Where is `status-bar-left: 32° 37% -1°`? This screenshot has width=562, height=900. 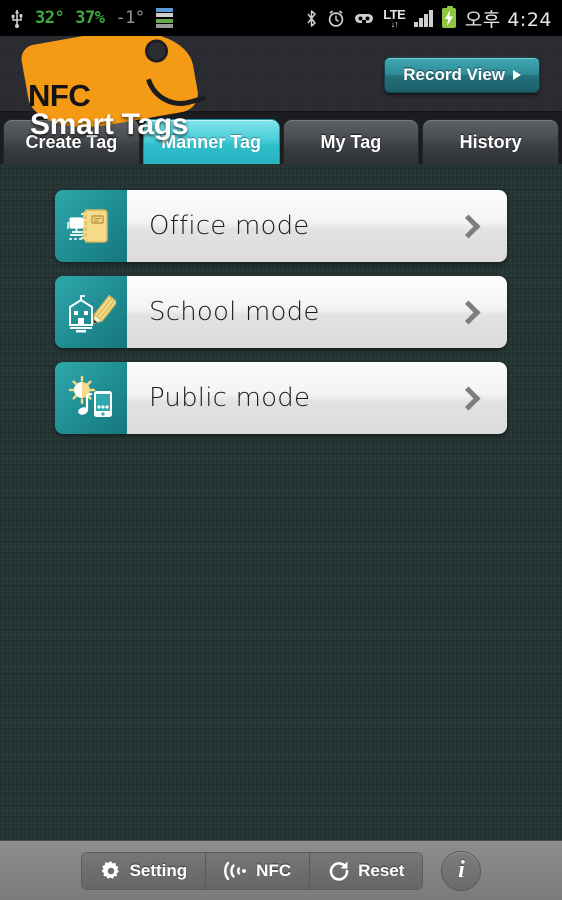 status-bar-left: 32° 37% -1° is located at coordinates (91, 18).